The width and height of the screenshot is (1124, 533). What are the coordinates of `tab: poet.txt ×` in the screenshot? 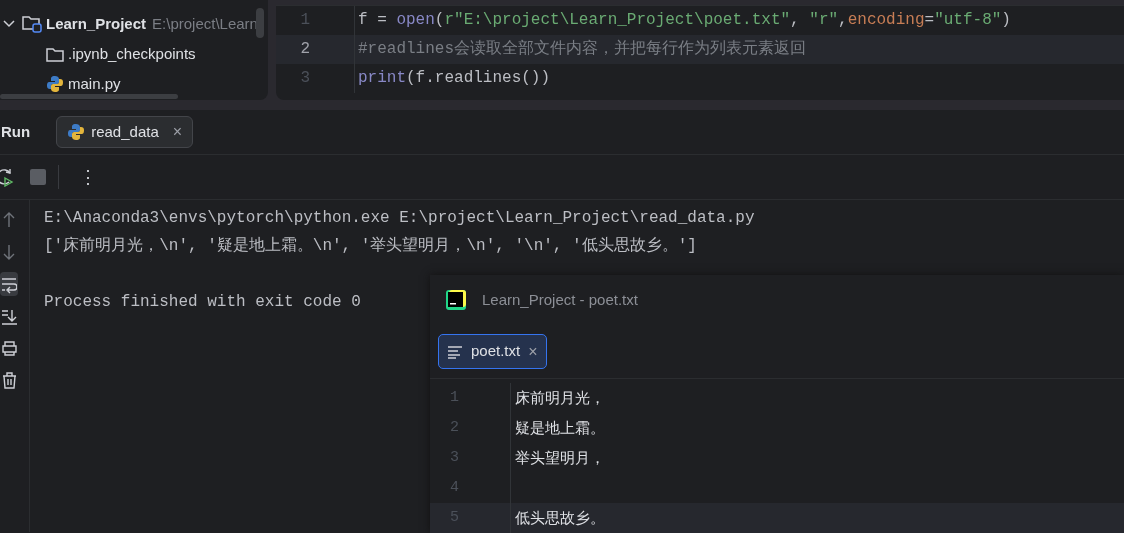 It's located at (492, 351).